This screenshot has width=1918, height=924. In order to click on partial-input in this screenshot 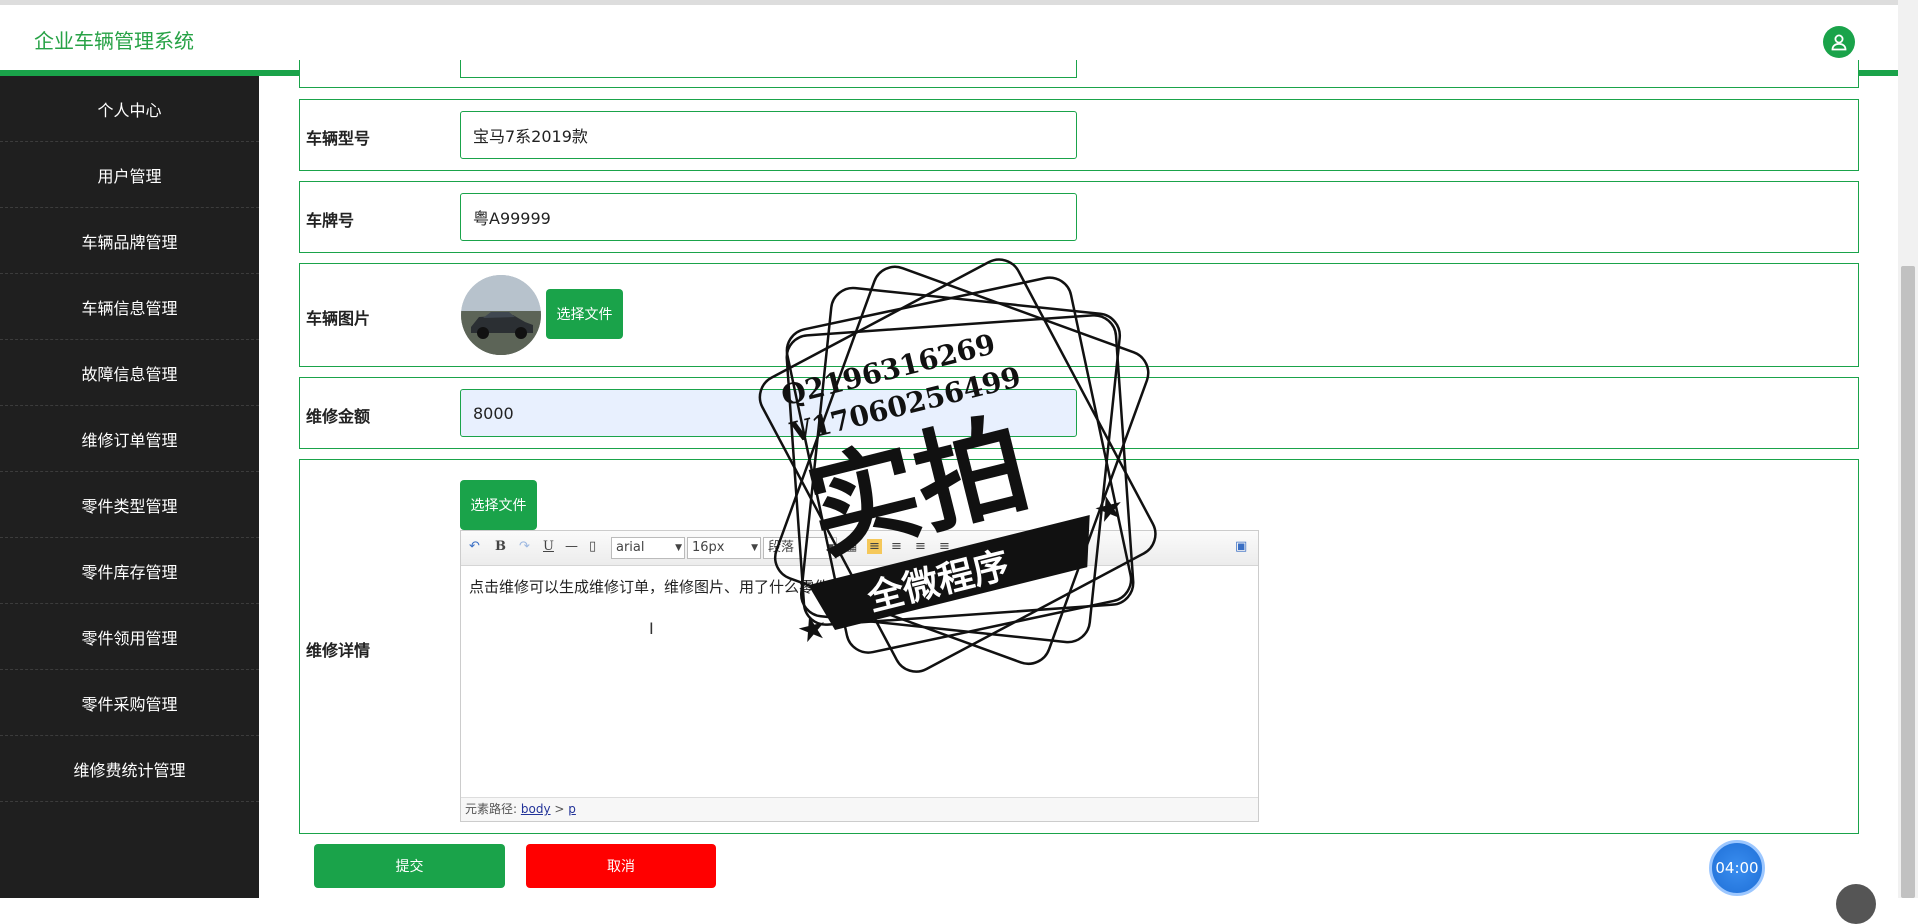, I will do `click(768, 69)`.